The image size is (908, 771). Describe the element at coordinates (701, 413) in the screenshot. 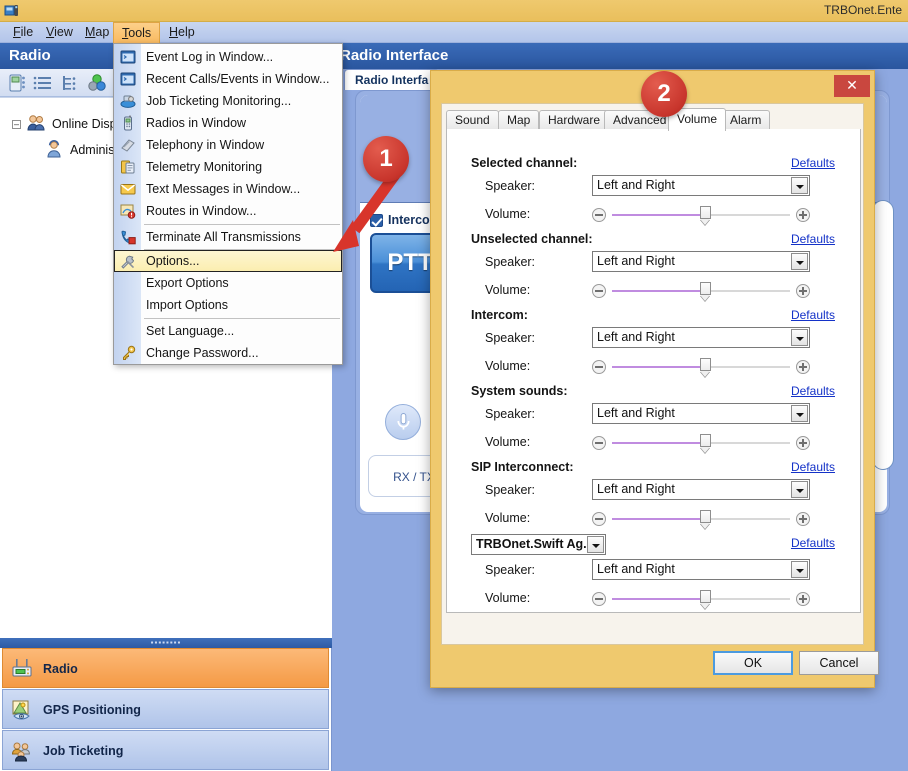

I see `speaker-select-system-sounds: Left and Right` at that location.